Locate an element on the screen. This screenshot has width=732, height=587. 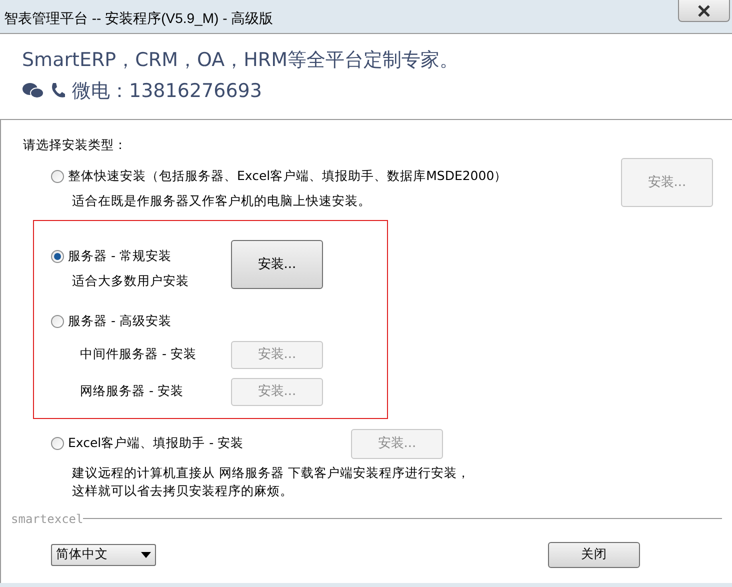
close-button is located at coordinates (704, 11).